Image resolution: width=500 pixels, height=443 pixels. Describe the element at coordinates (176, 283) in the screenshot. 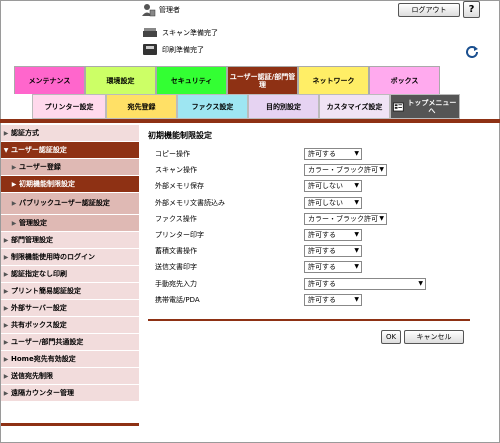

I see `row-label: 手動宛先入力` at that location.